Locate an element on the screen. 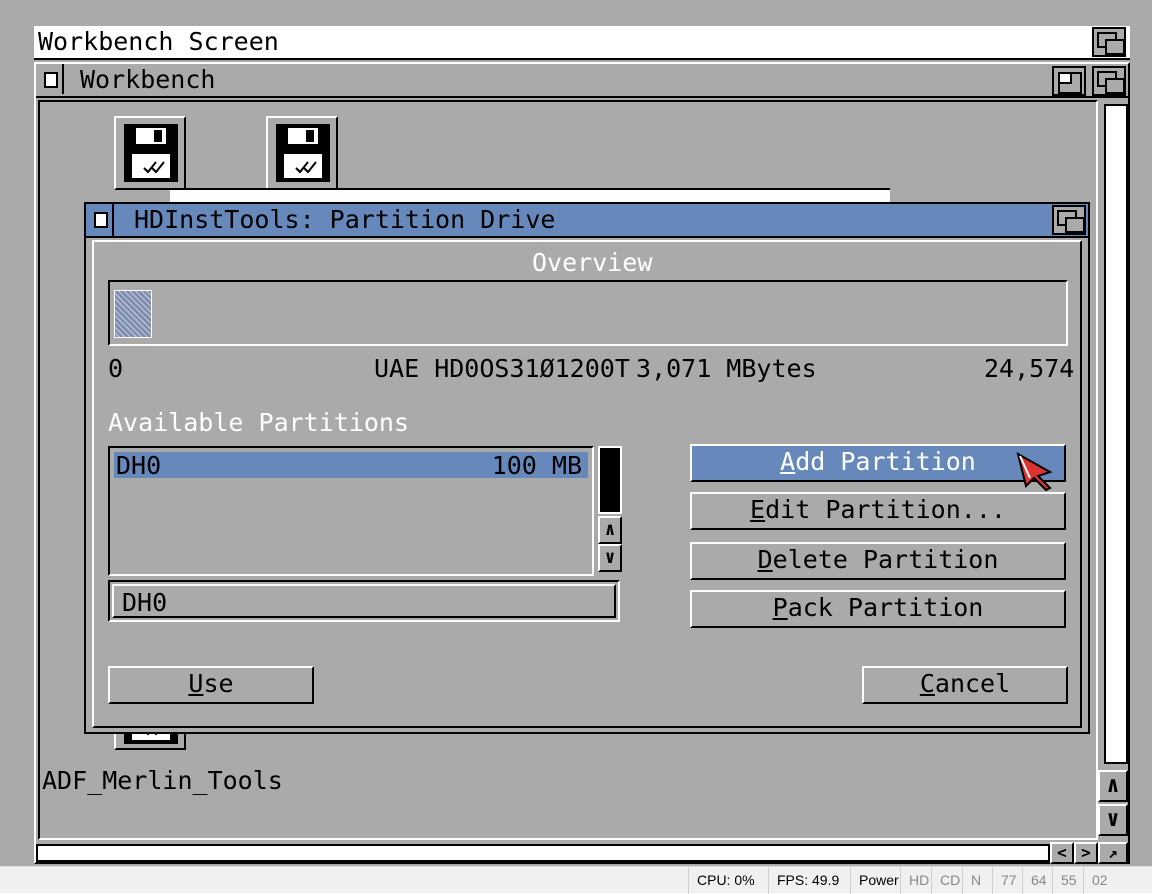 This screenshot has height=894, width=1152. window-depth-gadget is located at coordinates (1109, 81).